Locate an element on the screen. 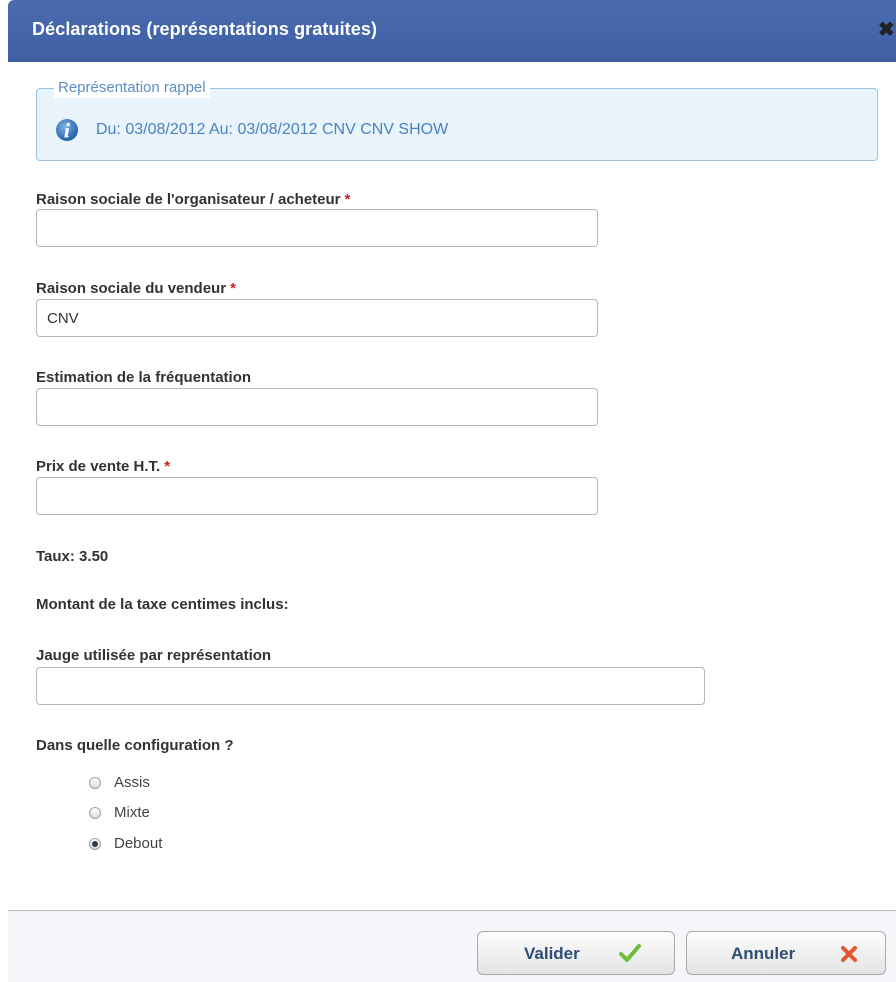 This screenshot has width=896, height=982. attendance-input is located at coordinates (317, 407).